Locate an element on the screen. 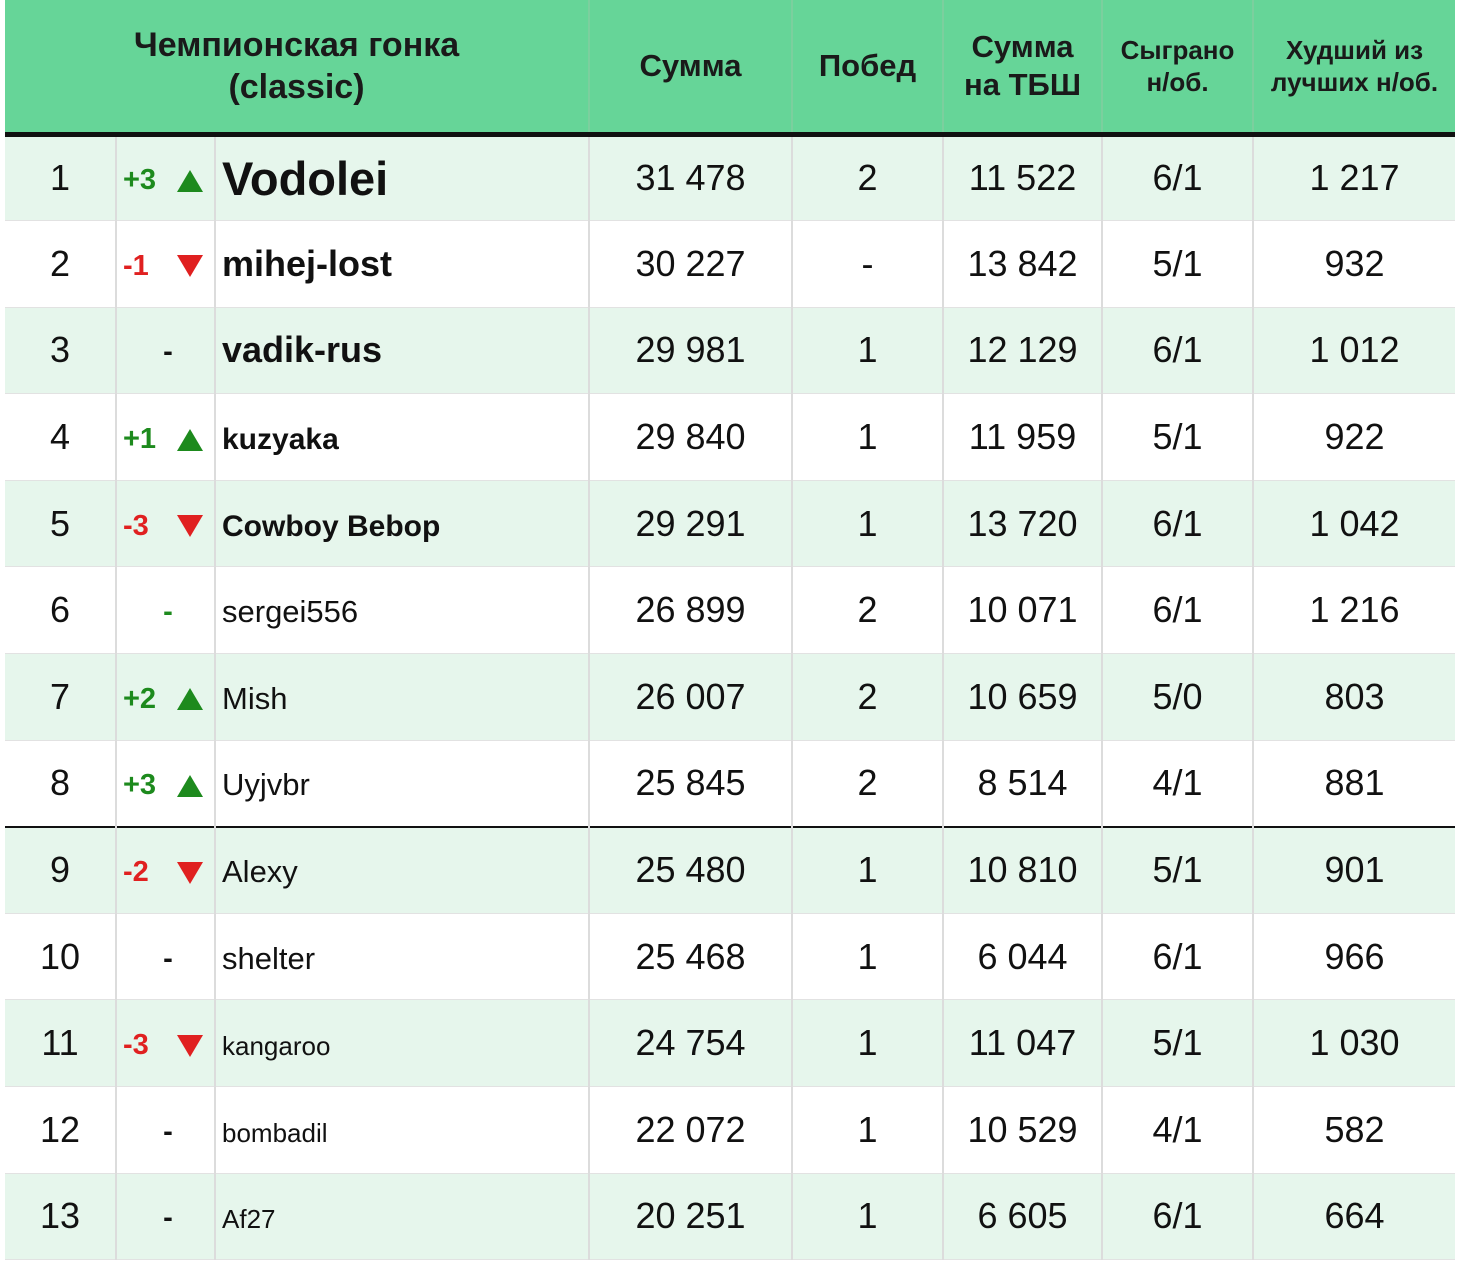  player-name-cell: shelter is located at coordinates (403, 957).